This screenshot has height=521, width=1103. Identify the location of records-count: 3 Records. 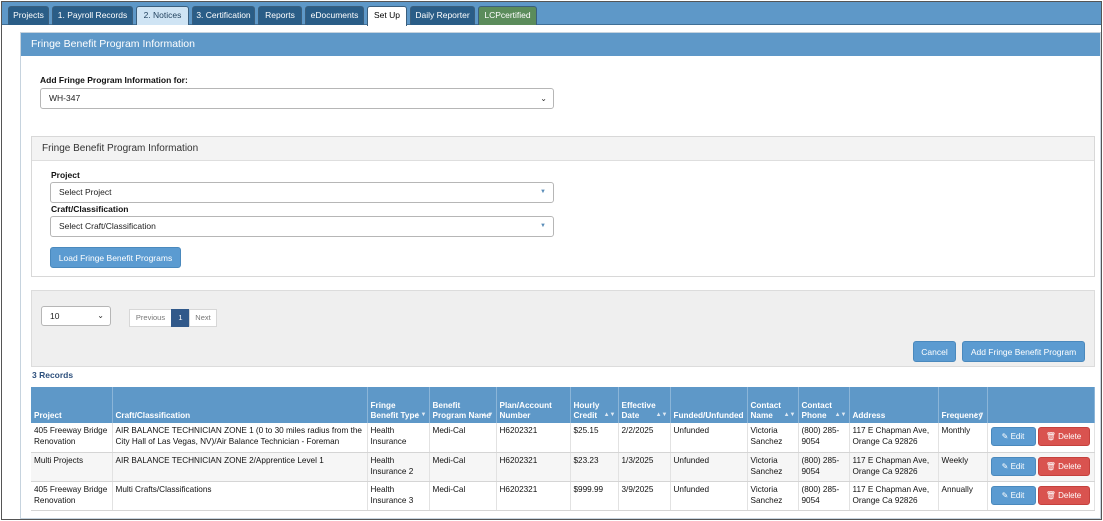
(53, 375).